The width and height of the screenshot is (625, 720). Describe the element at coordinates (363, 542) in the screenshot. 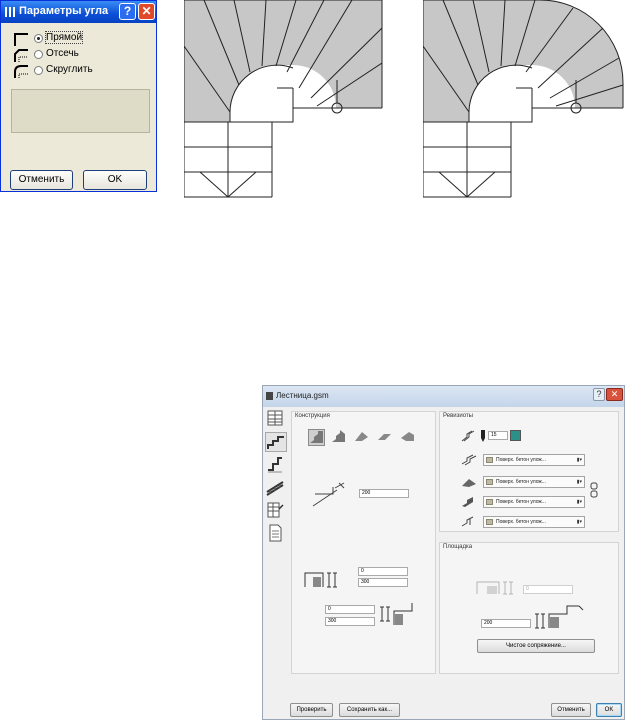

I see `construction-panel` at that location.